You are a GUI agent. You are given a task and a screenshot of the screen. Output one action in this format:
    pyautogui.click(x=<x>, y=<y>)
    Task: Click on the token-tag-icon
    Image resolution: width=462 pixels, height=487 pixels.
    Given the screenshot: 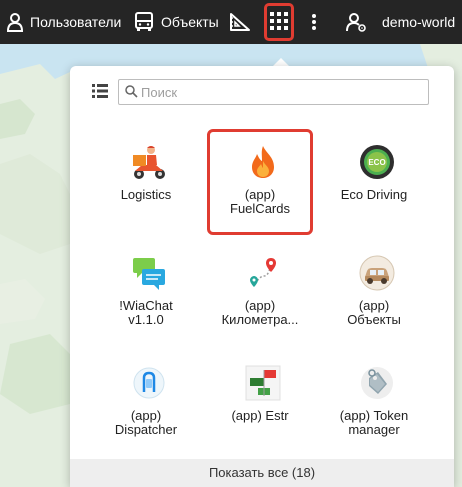 What is the action you would take?
    pyautogui.click(x=377, y=383)
    